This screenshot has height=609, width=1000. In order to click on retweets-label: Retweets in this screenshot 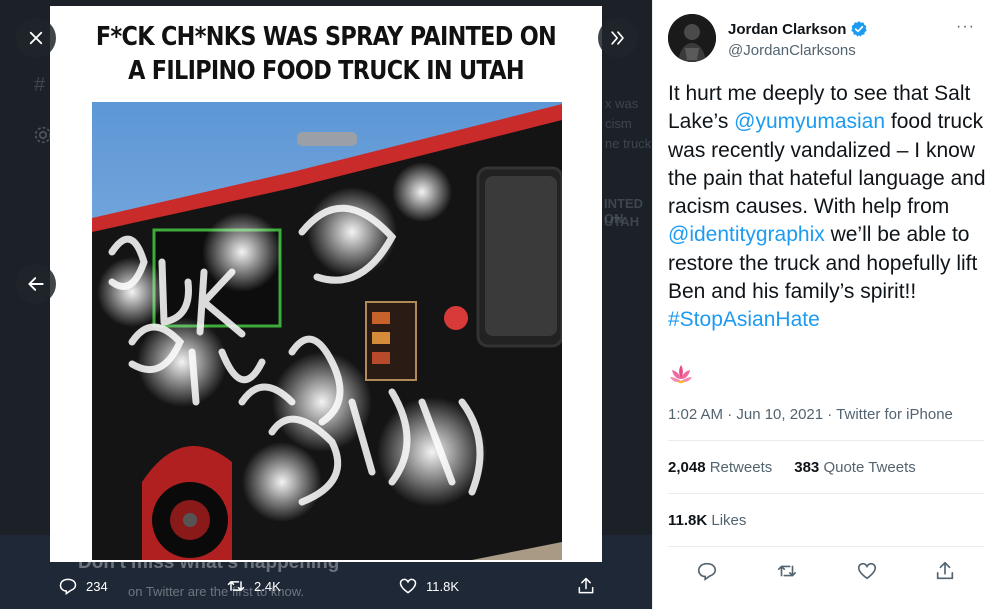, I will do `click(741, 467)`.